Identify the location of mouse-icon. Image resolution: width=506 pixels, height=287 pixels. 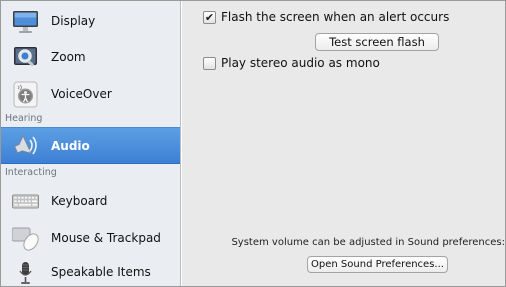
(25, 238).